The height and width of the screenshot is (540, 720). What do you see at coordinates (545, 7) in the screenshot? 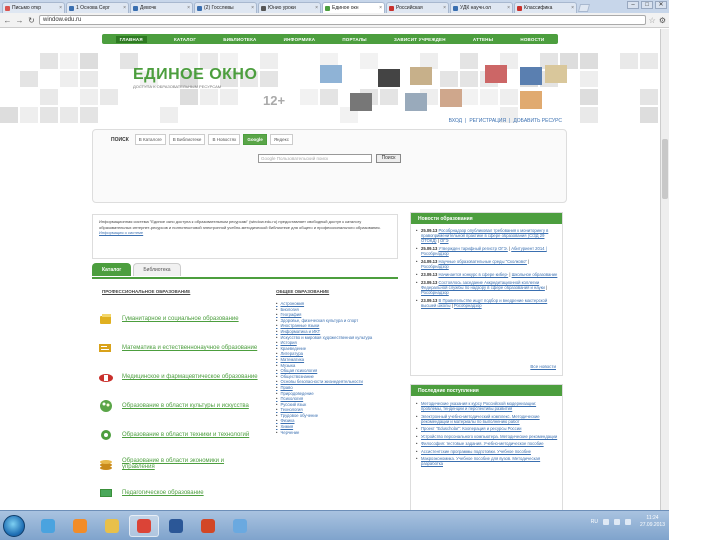
I see `browser-tab: Классифика ×` at bounding box center [545, 7].